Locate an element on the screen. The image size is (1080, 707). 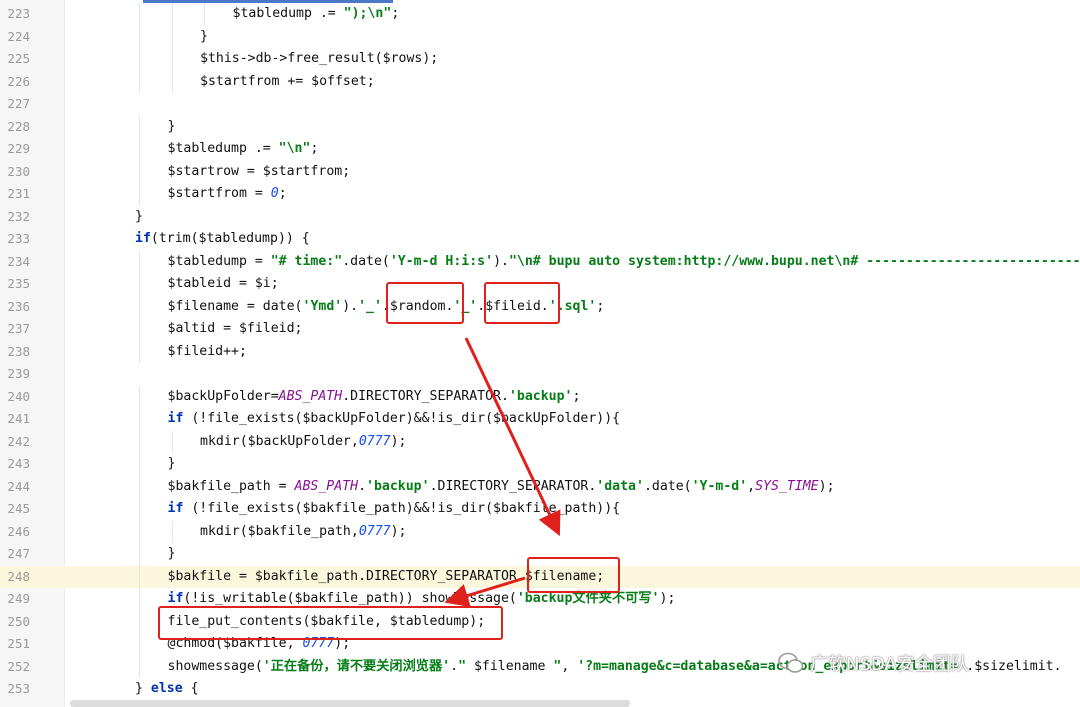
line-number: 244 is located at coordinates (18, 486).